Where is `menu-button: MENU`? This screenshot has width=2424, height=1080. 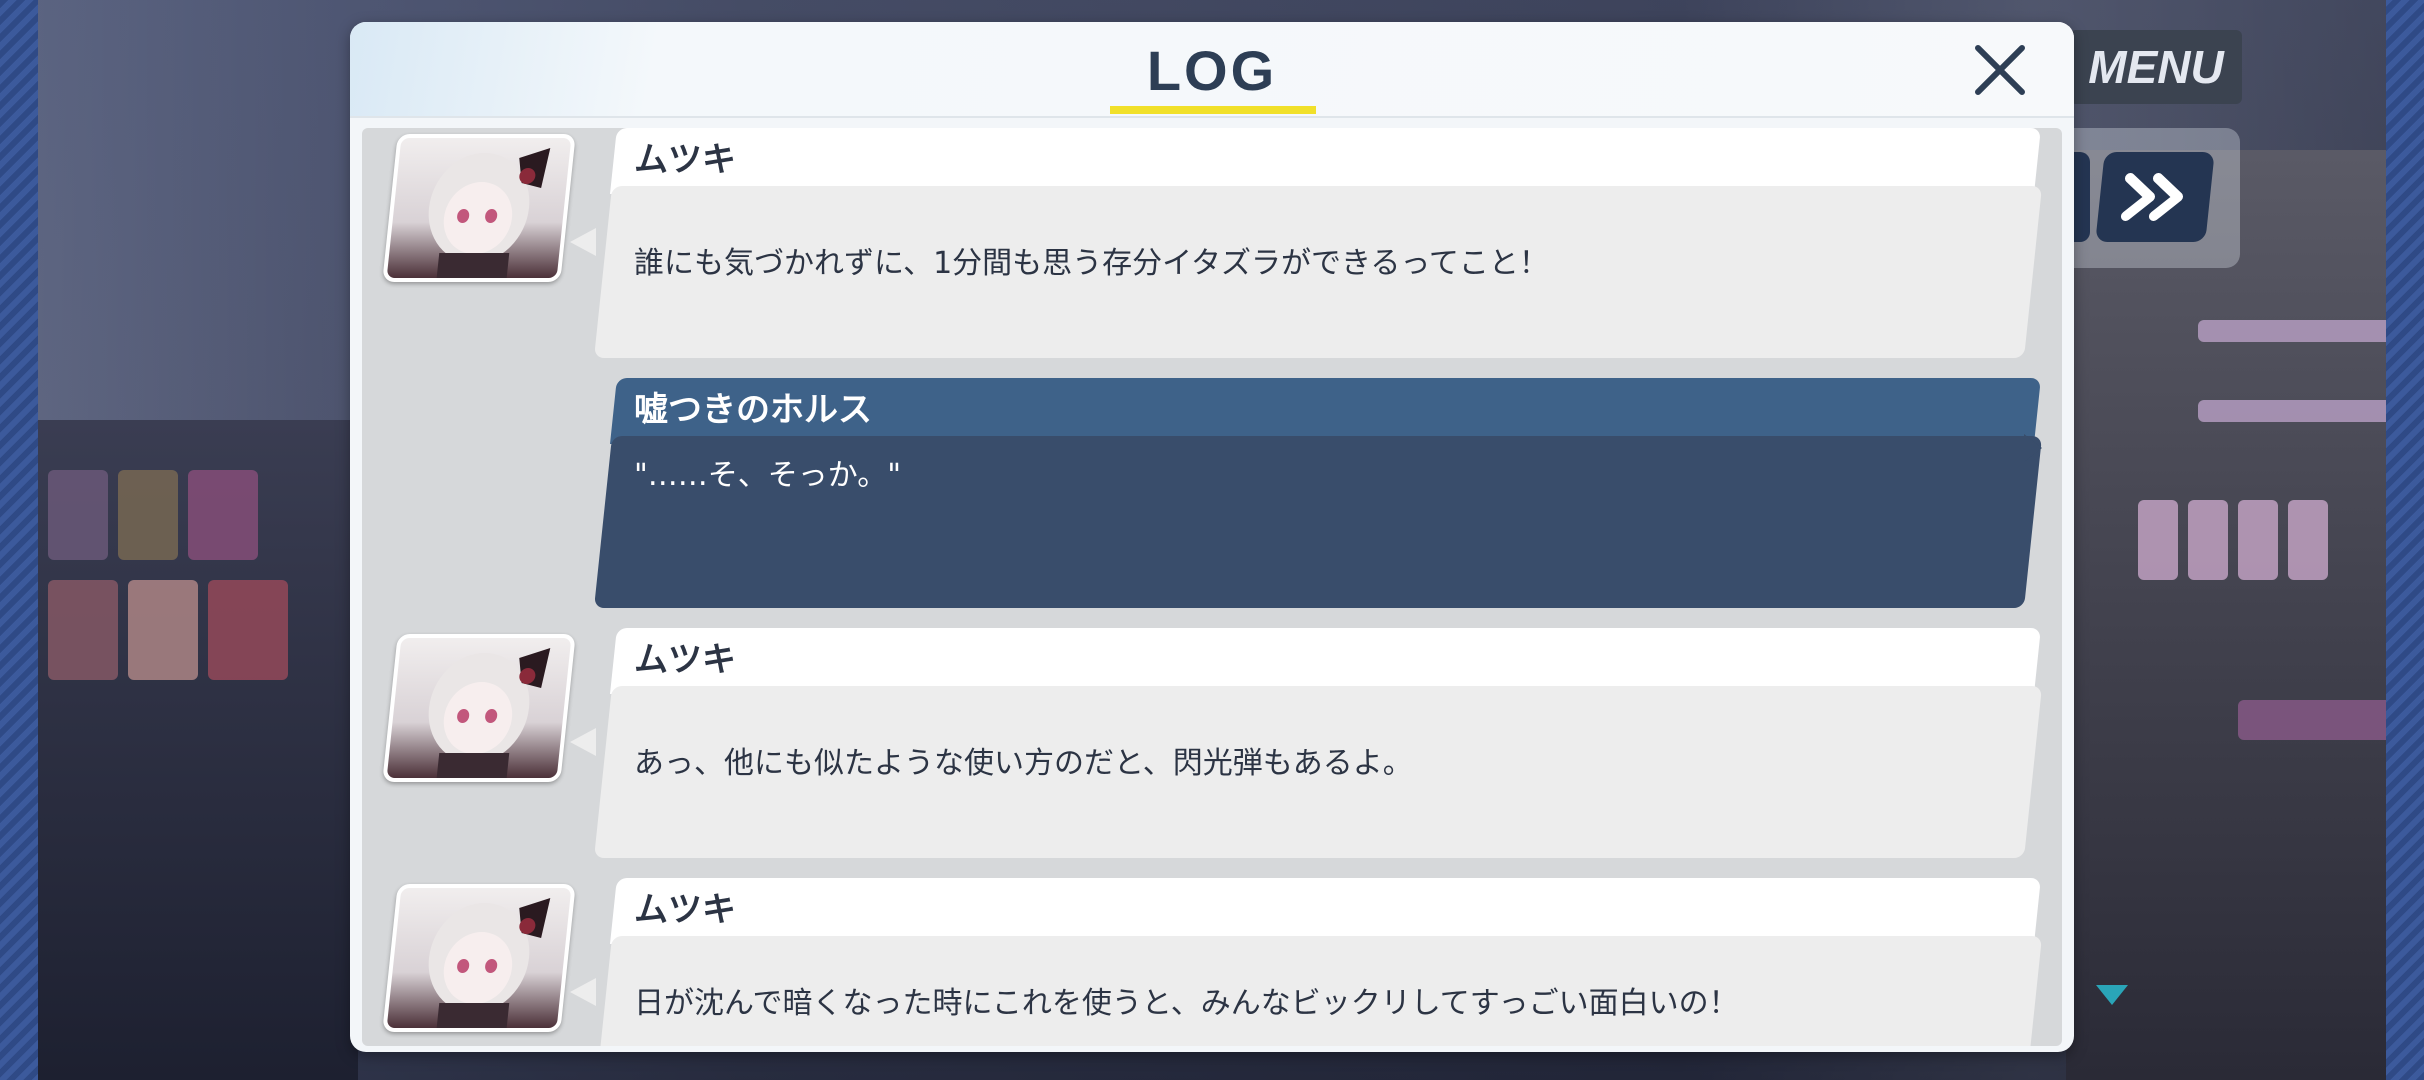 menu-button: MENU is located at coordinates (2156, 67).